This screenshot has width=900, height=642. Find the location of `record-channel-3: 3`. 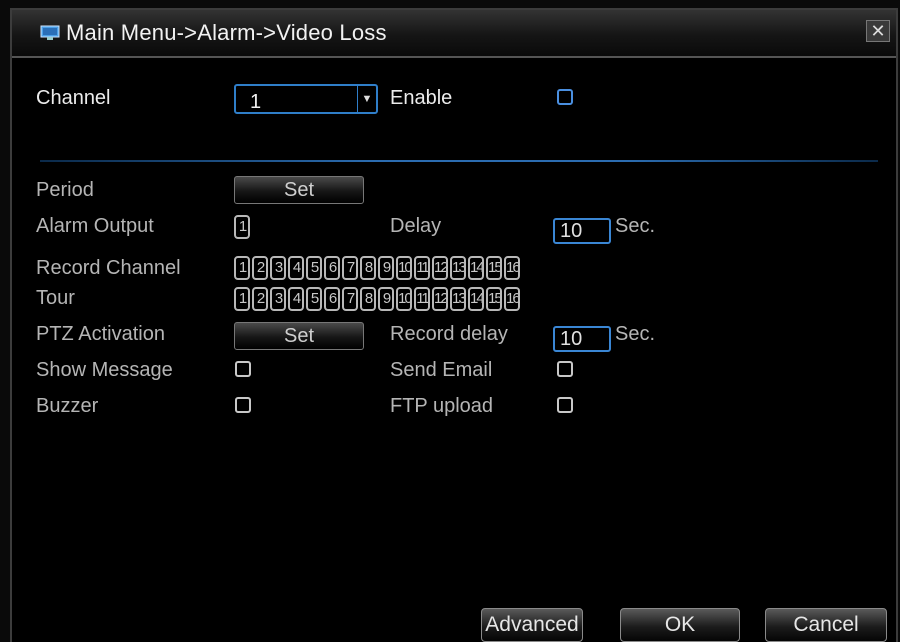

record-channel-3: 3 is located at coordinates (278, 268).